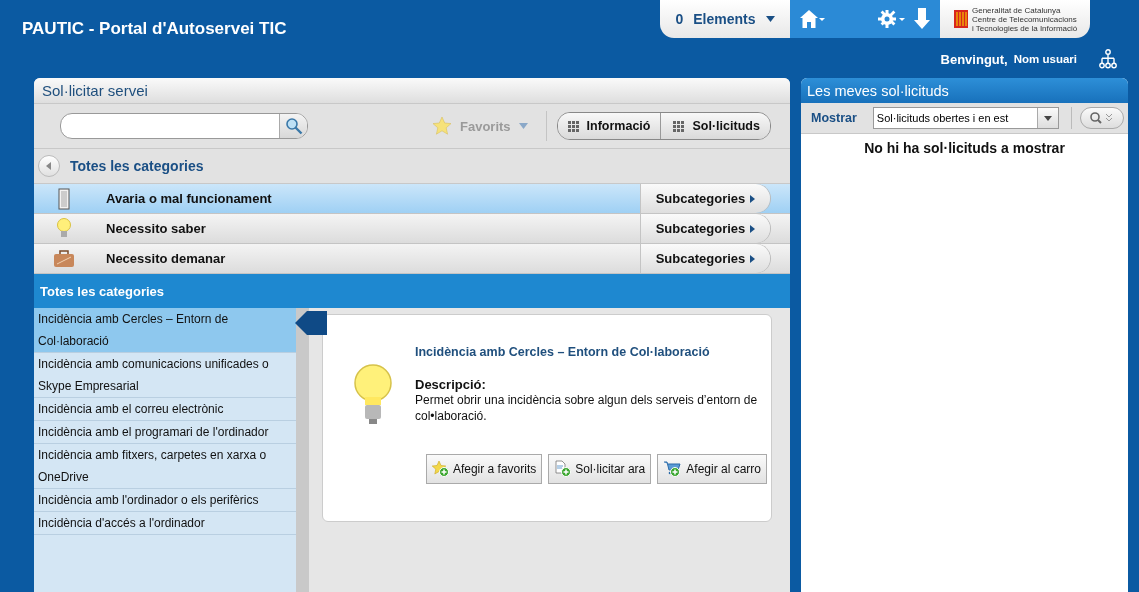  Describe the element at coordinates (1101, 118) in the screenshot. I see `search-options-button` at that location.